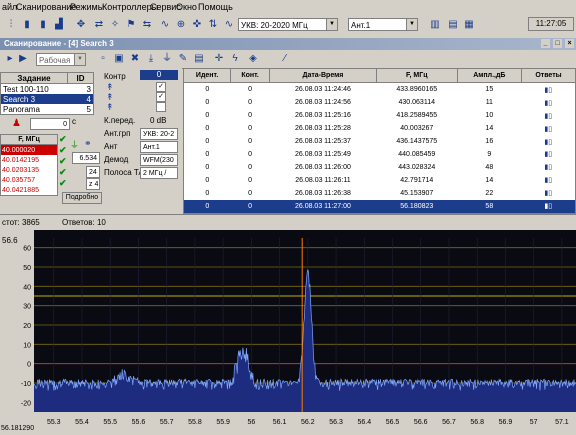 Image resolution: width=576 pixels, height=435 pixels. Describe the element at coordinates (186, 7) in the screenshot. I see `menu-window: Окно` at that location.